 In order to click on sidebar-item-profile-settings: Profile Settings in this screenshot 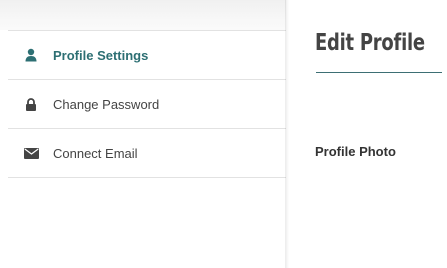, I will do `click(147, 55)`.